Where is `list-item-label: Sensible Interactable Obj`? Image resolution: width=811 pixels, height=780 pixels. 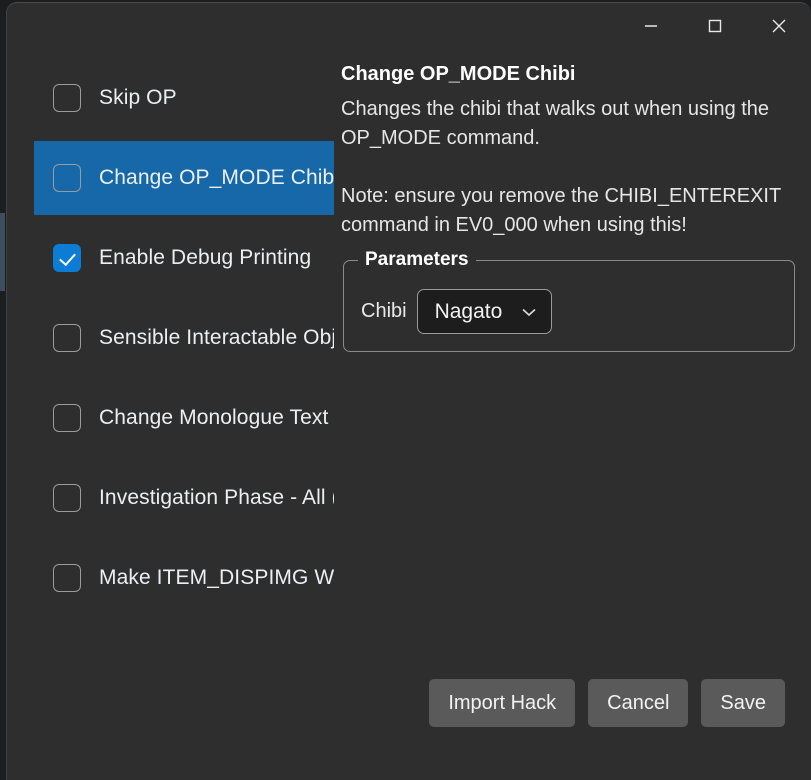
list-item-label: Sensible Interactable Obj is located at coordinates (216, 337).